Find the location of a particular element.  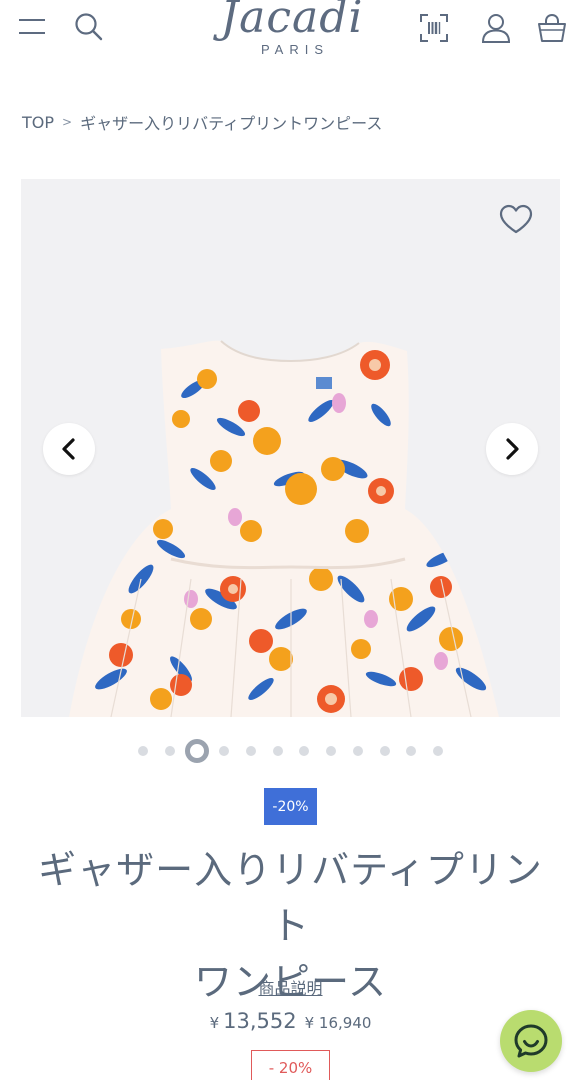

search-button is located at coordinates (89, 27).